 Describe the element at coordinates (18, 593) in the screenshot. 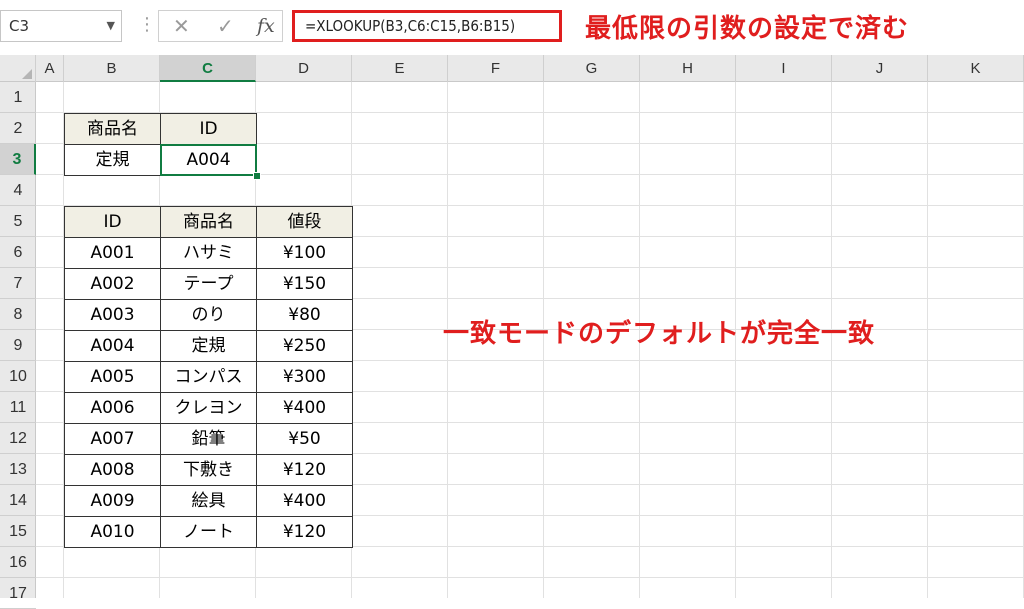

I see `row-header-17: 17` at that location.